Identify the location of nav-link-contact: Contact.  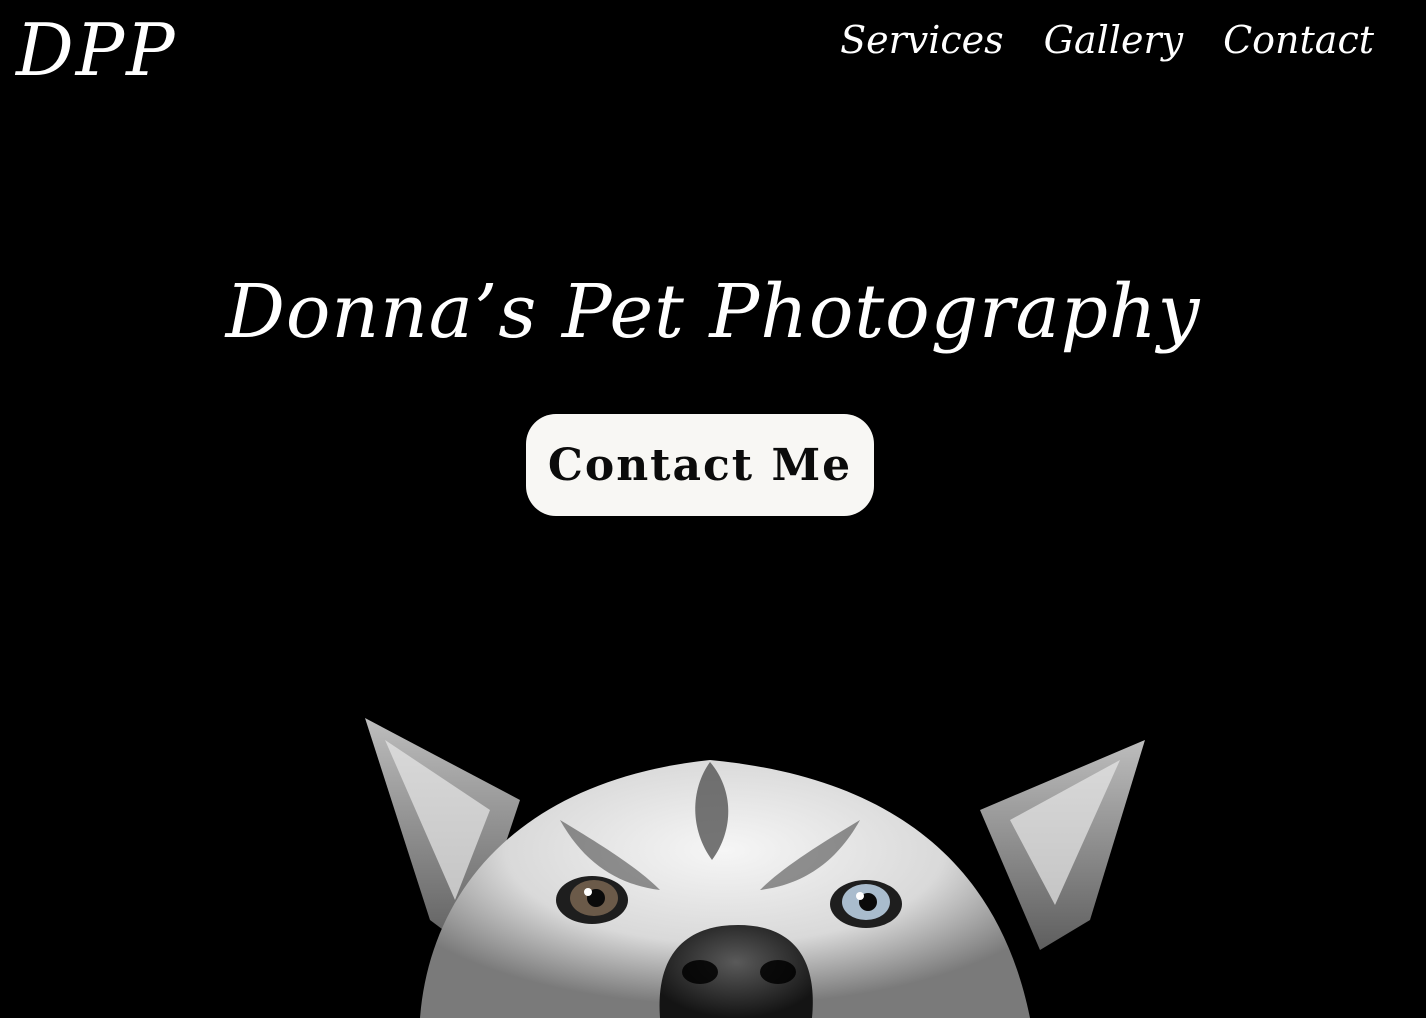
(1298, 40).